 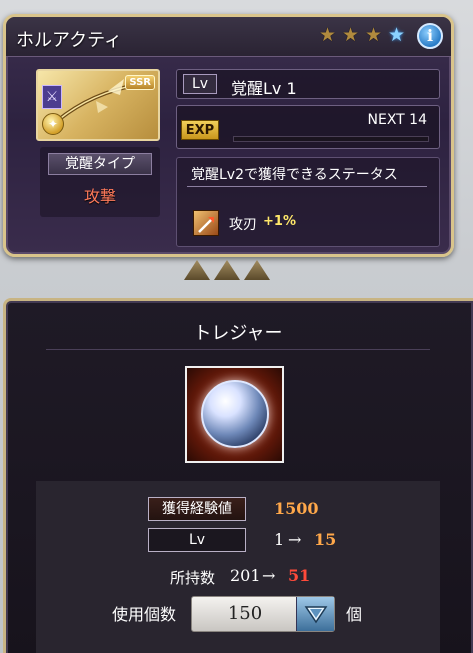 What do you see at coordinates (53, 124) in the screenshot?
I see `coin-icon: ✦` at bounding box center [53, 124].